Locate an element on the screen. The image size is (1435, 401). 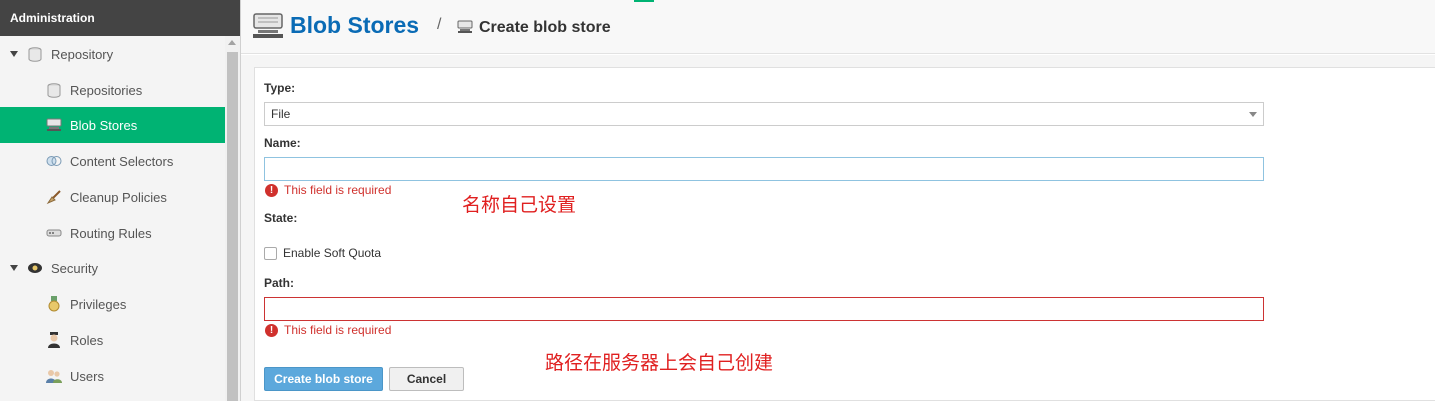
soft-quota-row: Enable Soft Quota is located at coordinates (322, 253).